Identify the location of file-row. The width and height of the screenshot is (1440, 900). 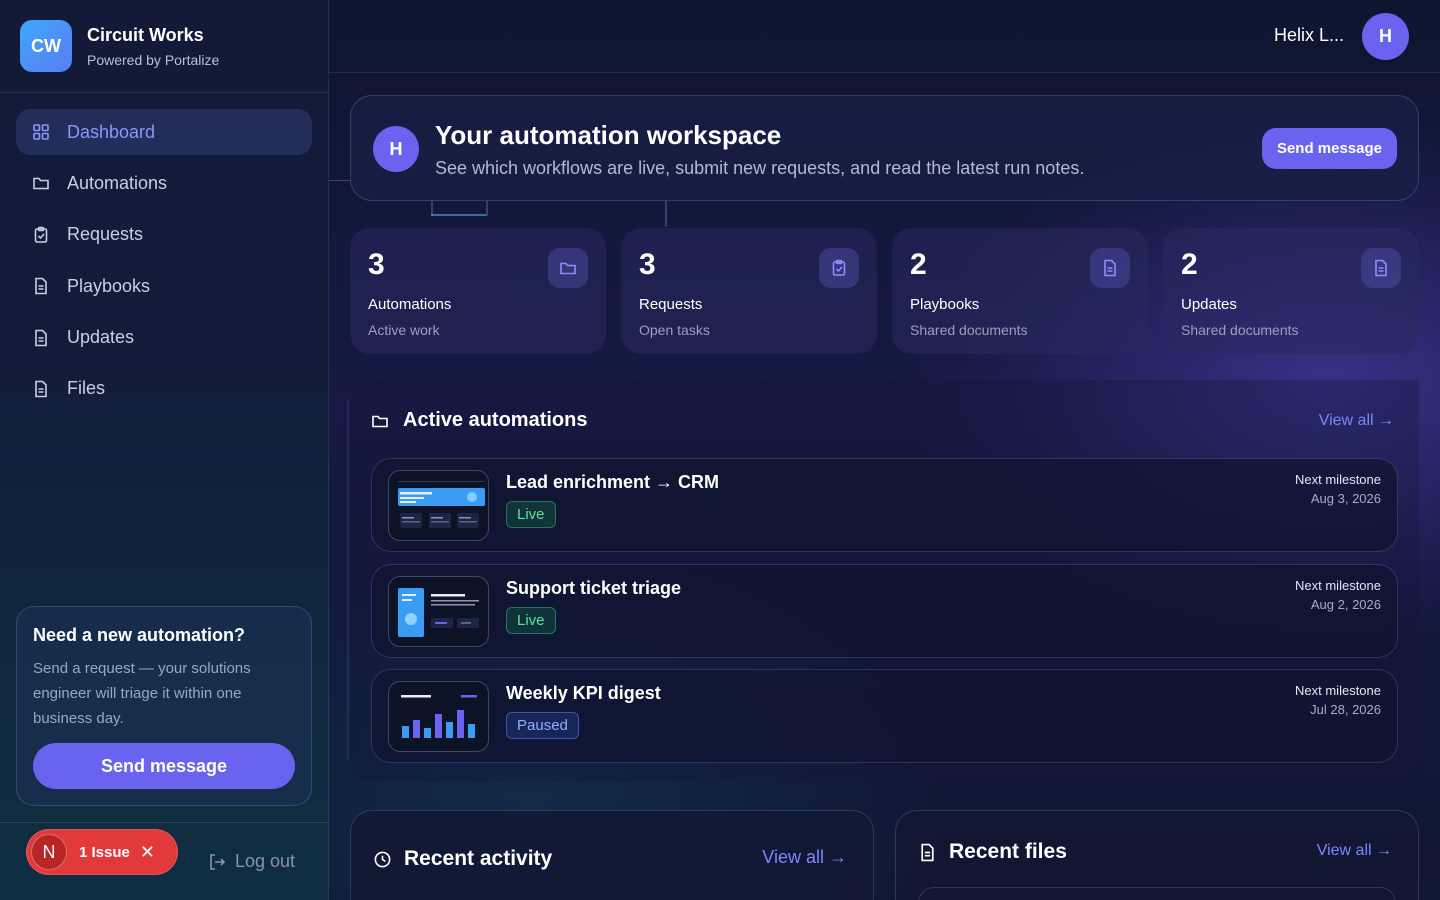
(1157, 893).